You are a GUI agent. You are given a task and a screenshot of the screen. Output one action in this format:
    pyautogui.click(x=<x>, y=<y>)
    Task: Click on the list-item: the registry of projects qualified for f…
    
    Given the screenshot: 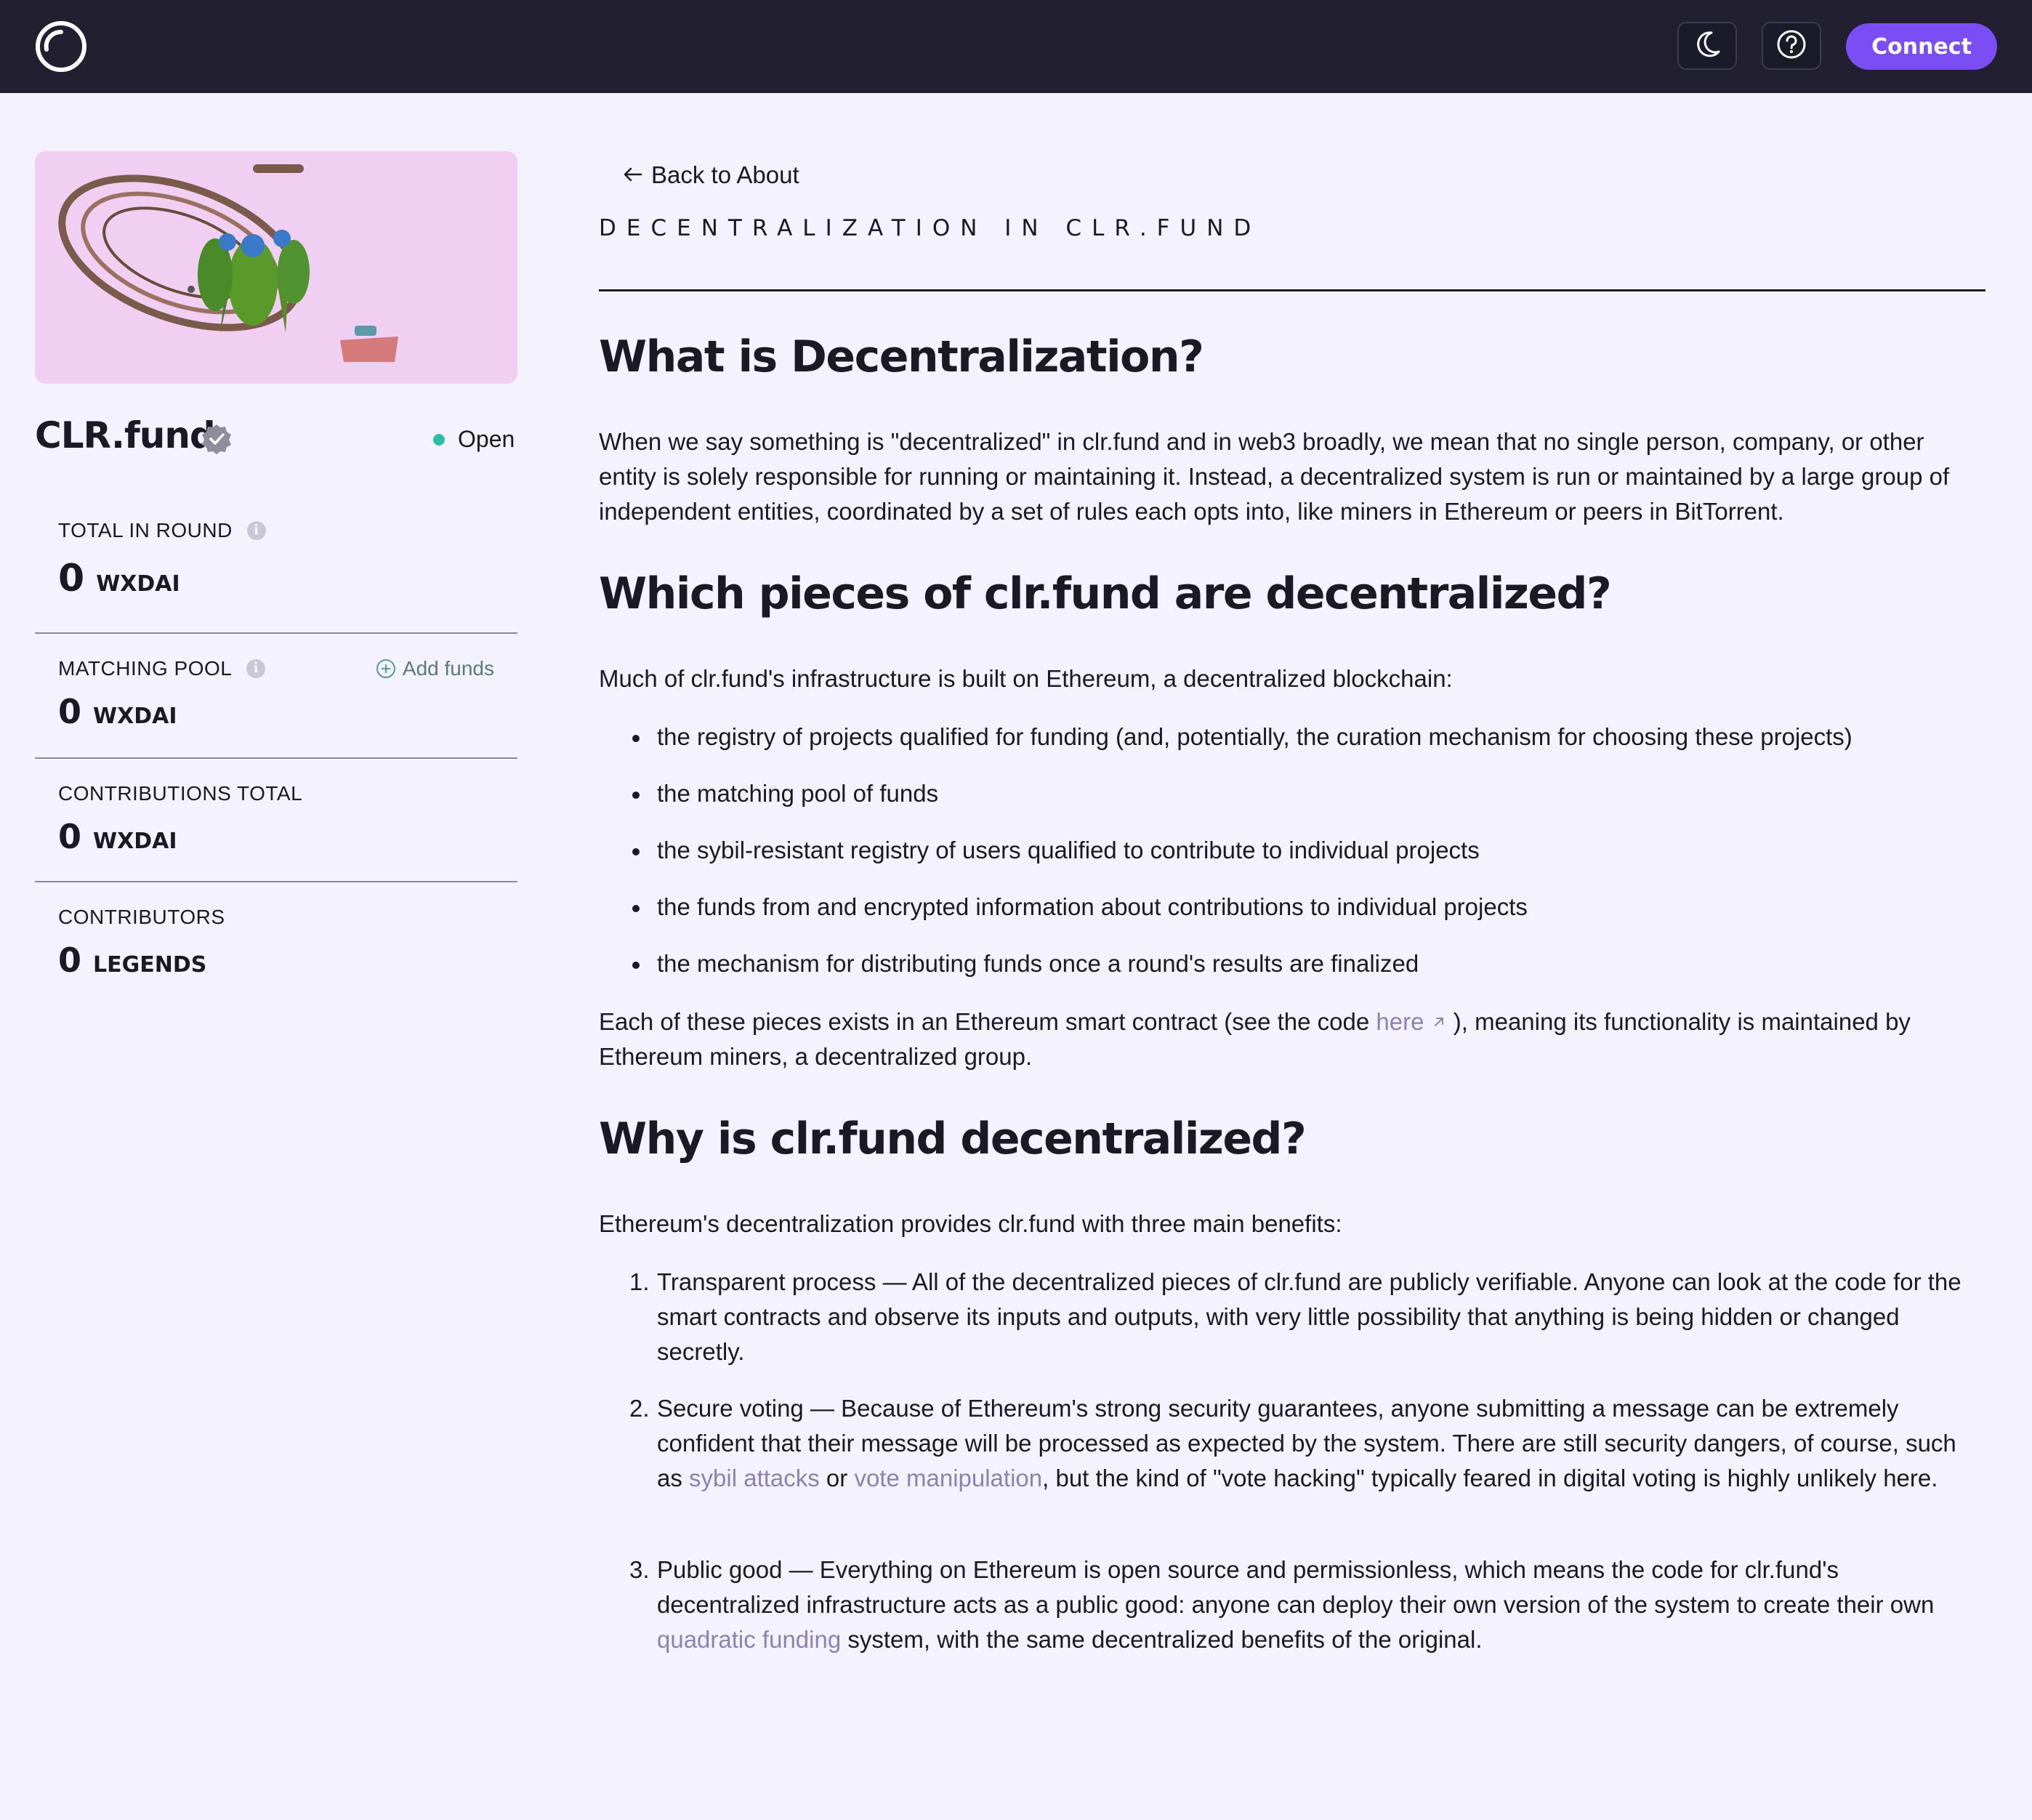 What is the action you would take?
    pyautogui.click(x=1254, y=736)
    